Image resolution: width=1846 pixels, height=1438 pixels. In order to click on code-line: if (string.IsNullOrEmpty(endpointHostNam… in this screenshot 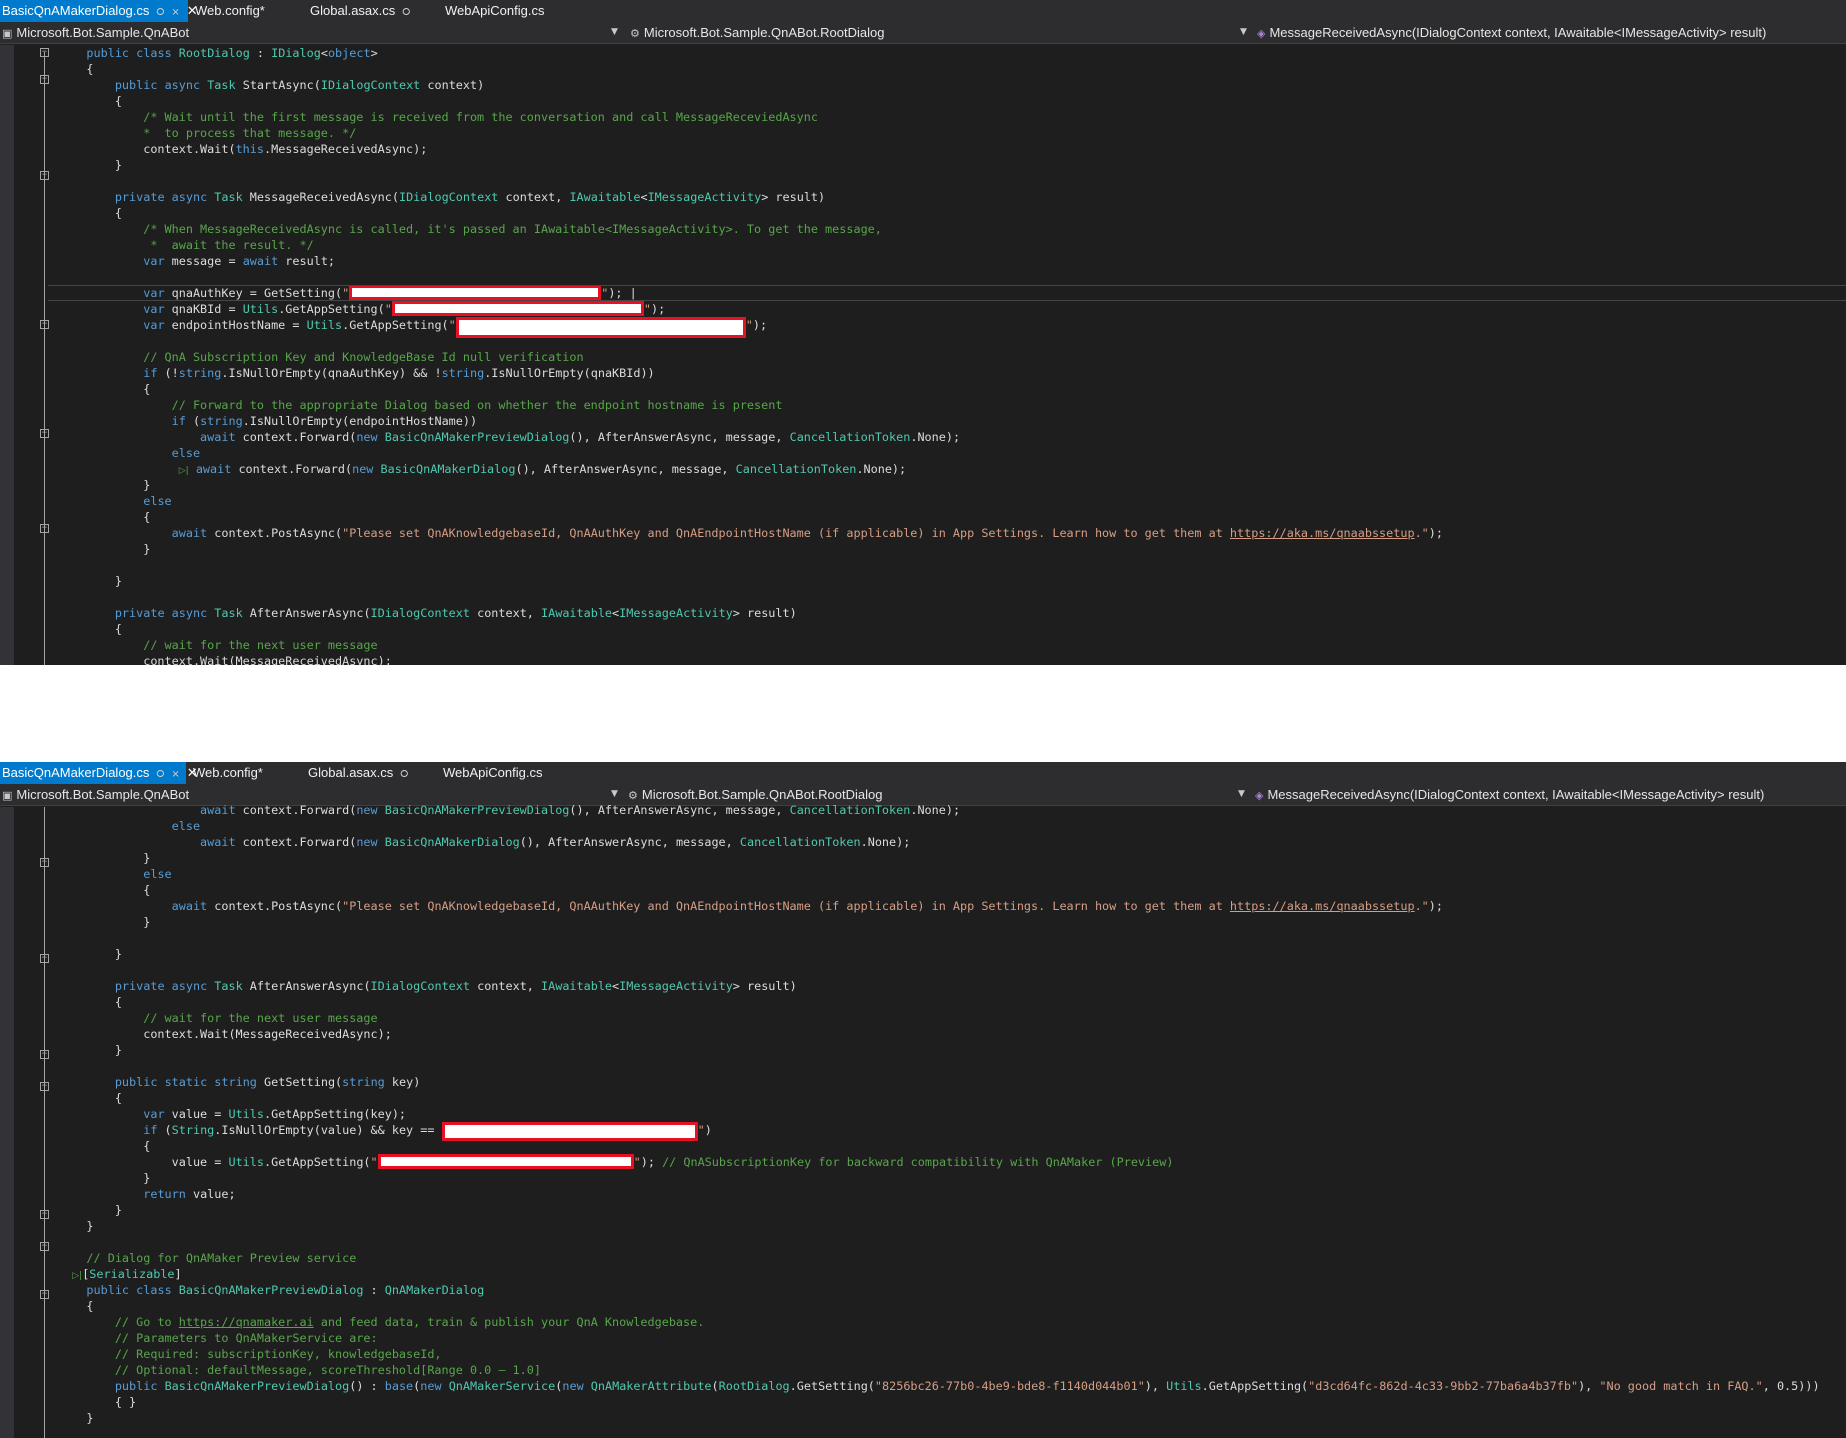, I will do `click(324, 421)`.